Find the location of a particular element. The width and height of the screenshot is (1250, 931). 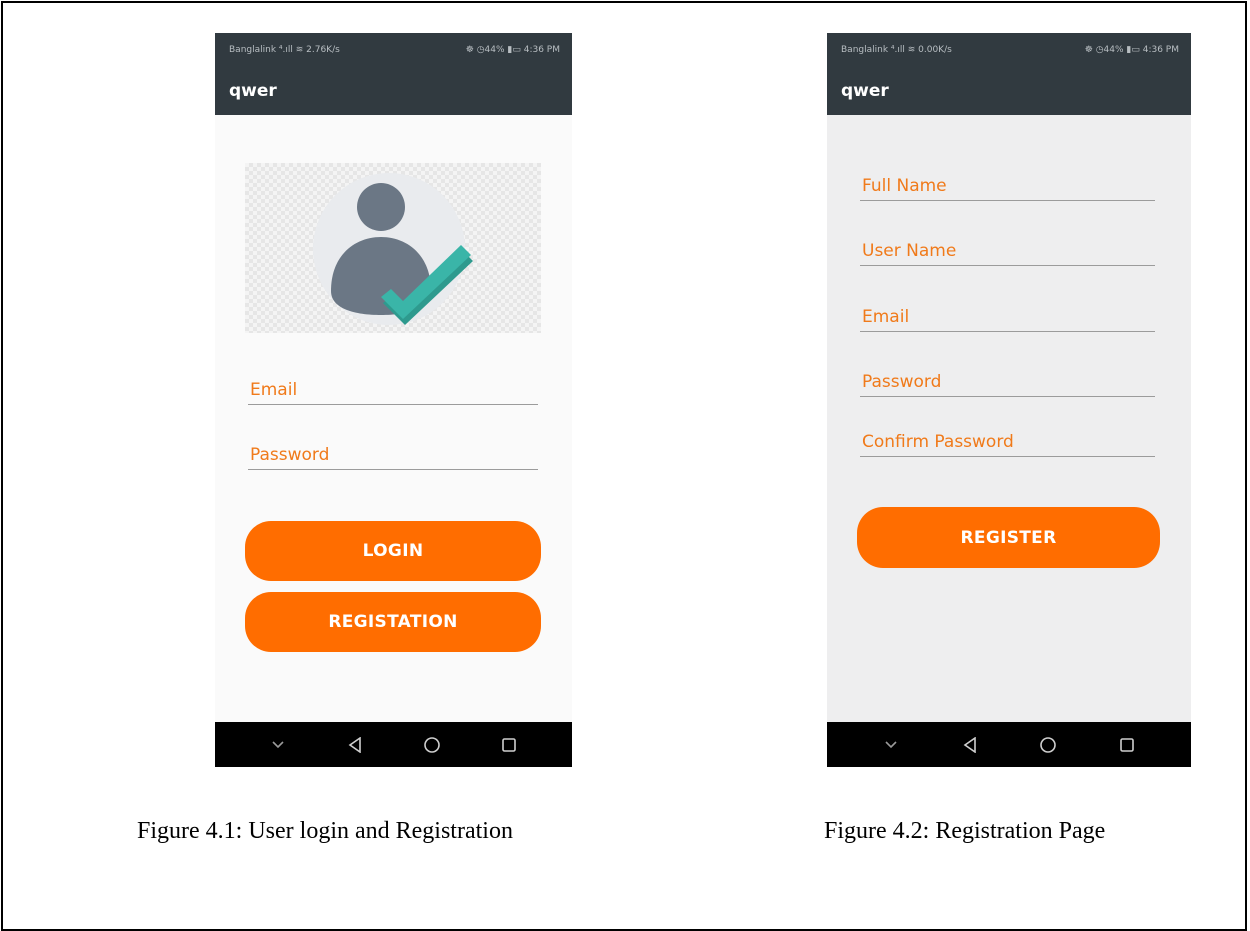

register-button-label: REGISTER is located at coordinates (1008, 537).